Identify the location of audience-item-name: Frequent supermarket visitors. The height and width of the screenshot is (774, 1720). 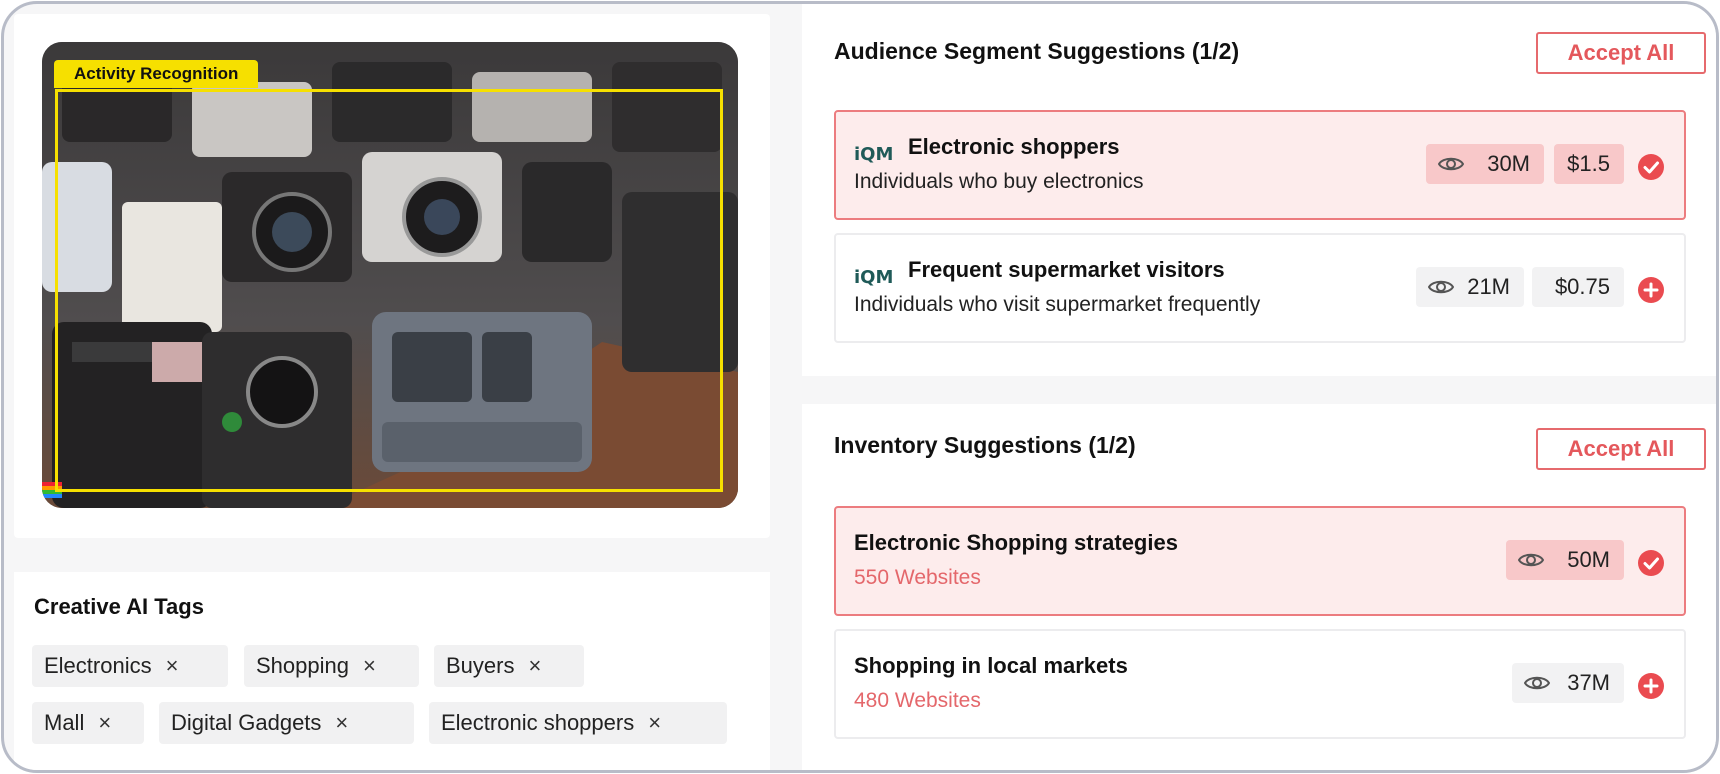
(1066, 269).